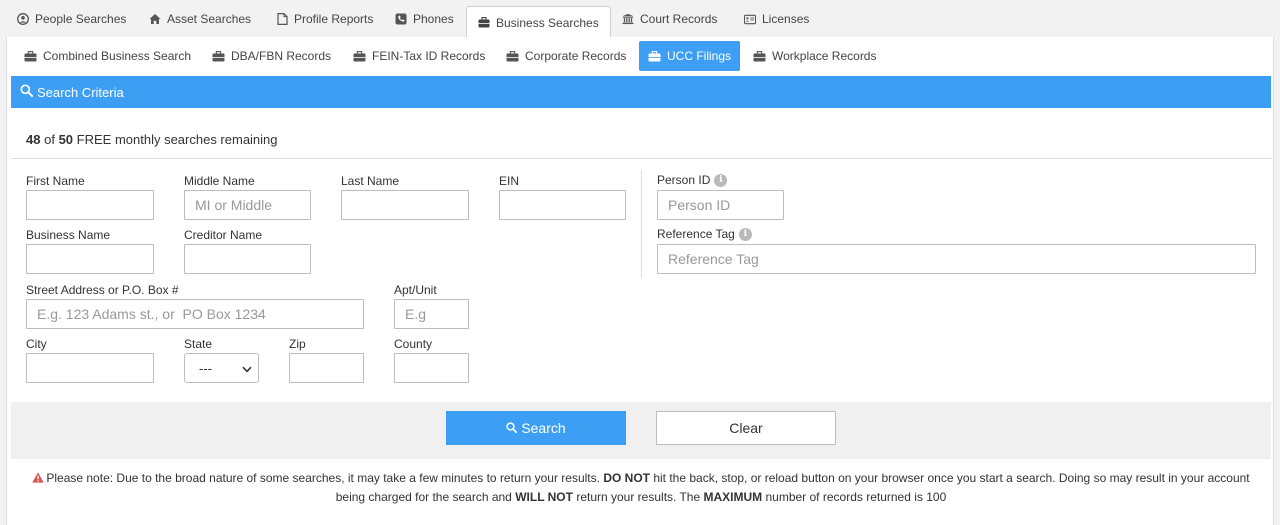  Describe the element at coordinates (221, 368) in the screenshot. I see `state-select: ---` at that location.